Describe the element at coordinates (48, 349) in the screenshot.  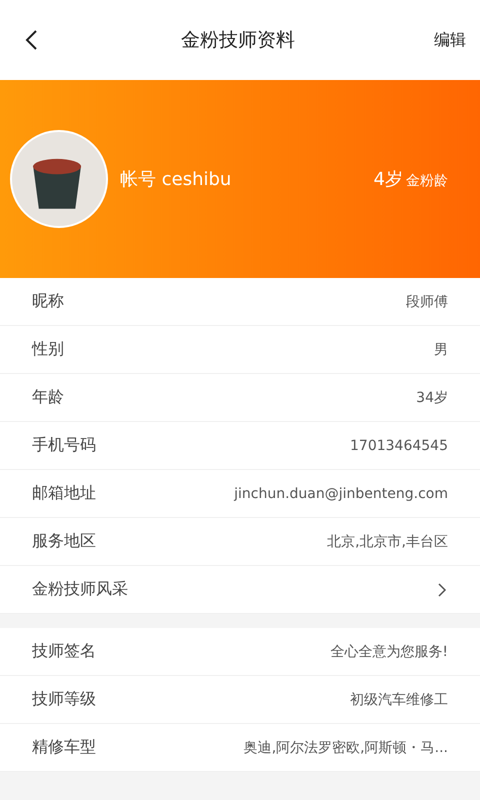
I see `field-label: 性别` at that location.